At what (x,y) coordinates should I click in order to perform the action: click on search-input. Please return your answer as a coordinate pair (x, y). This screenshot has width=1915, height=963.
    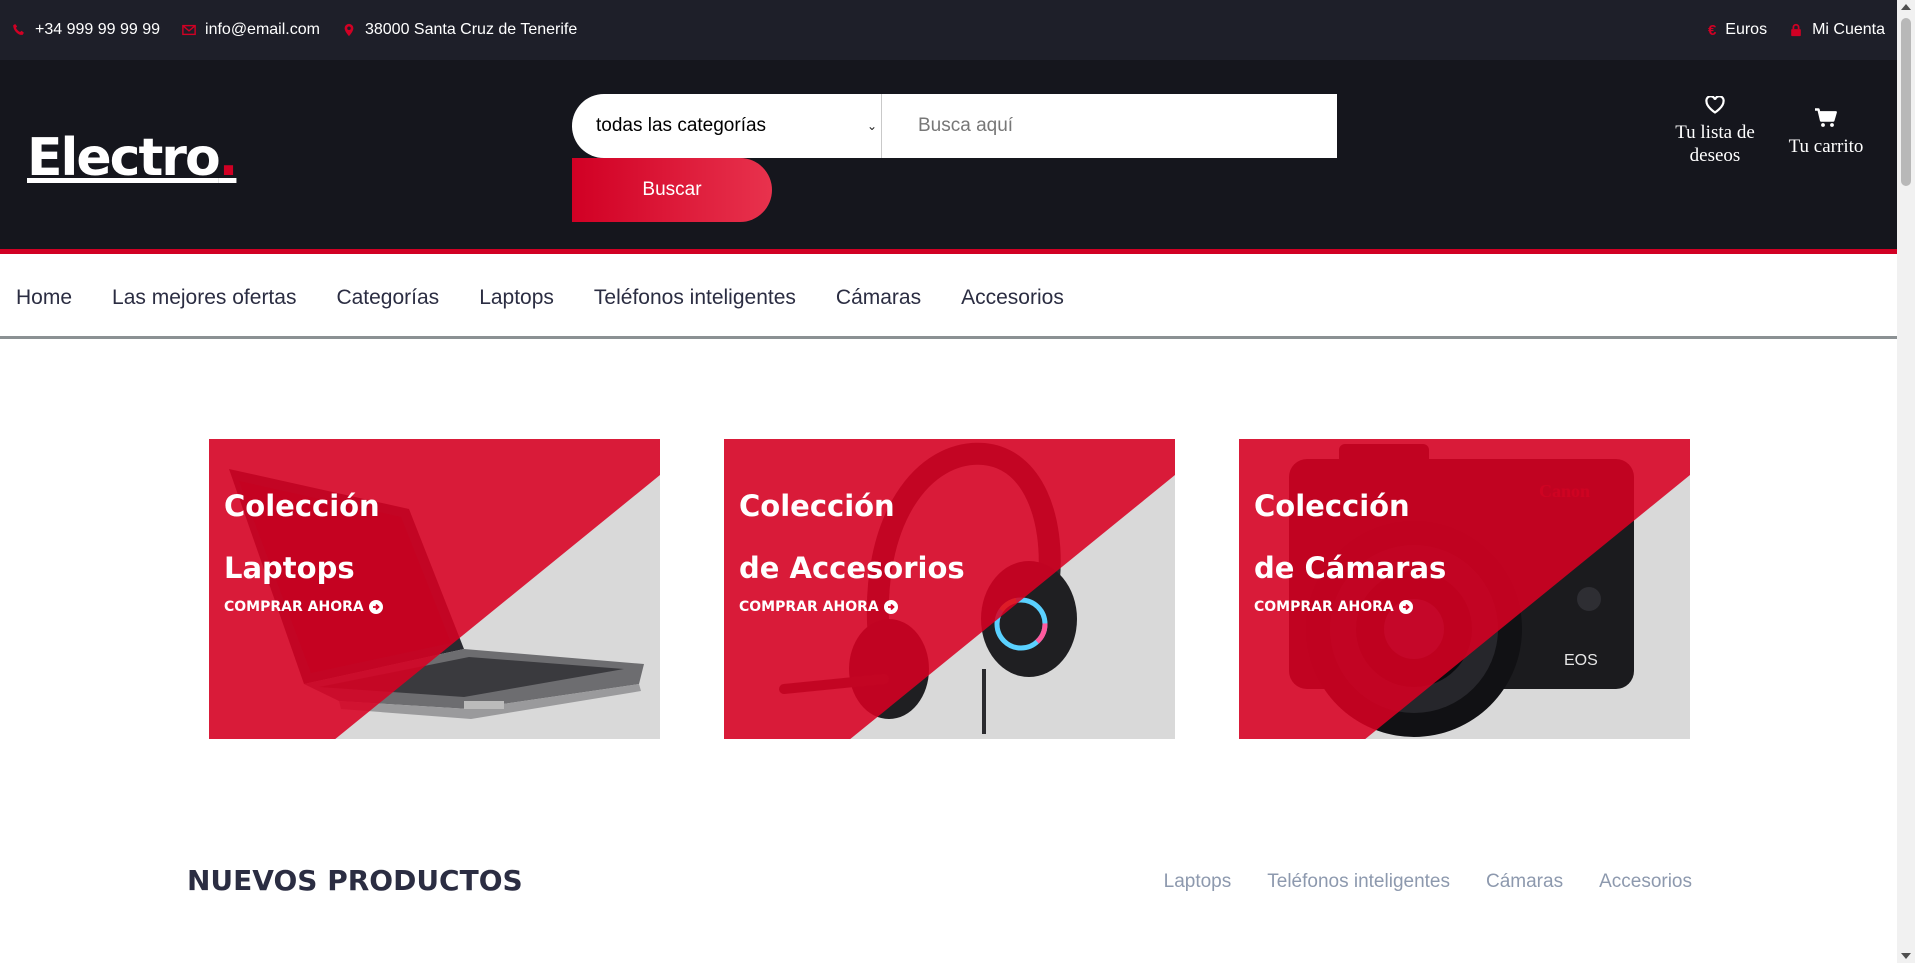
    Looking at the image, I should click on (1109, 126).